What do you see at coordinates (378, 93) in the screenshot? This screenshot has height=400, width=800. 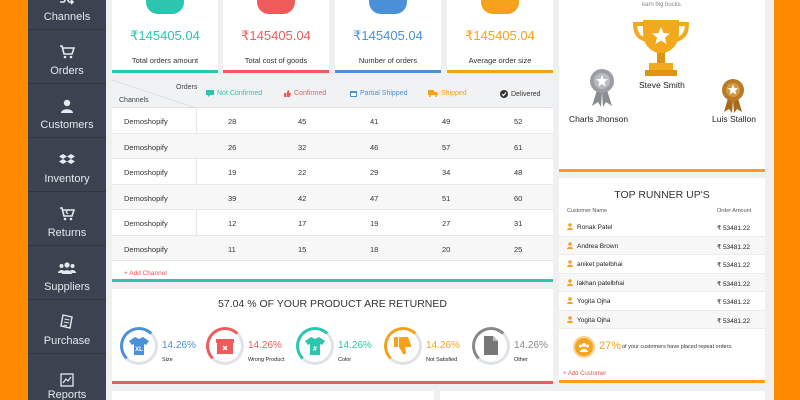 I see `col-partial-shipped: Partial Shipped` at bounding box center [378, 93].